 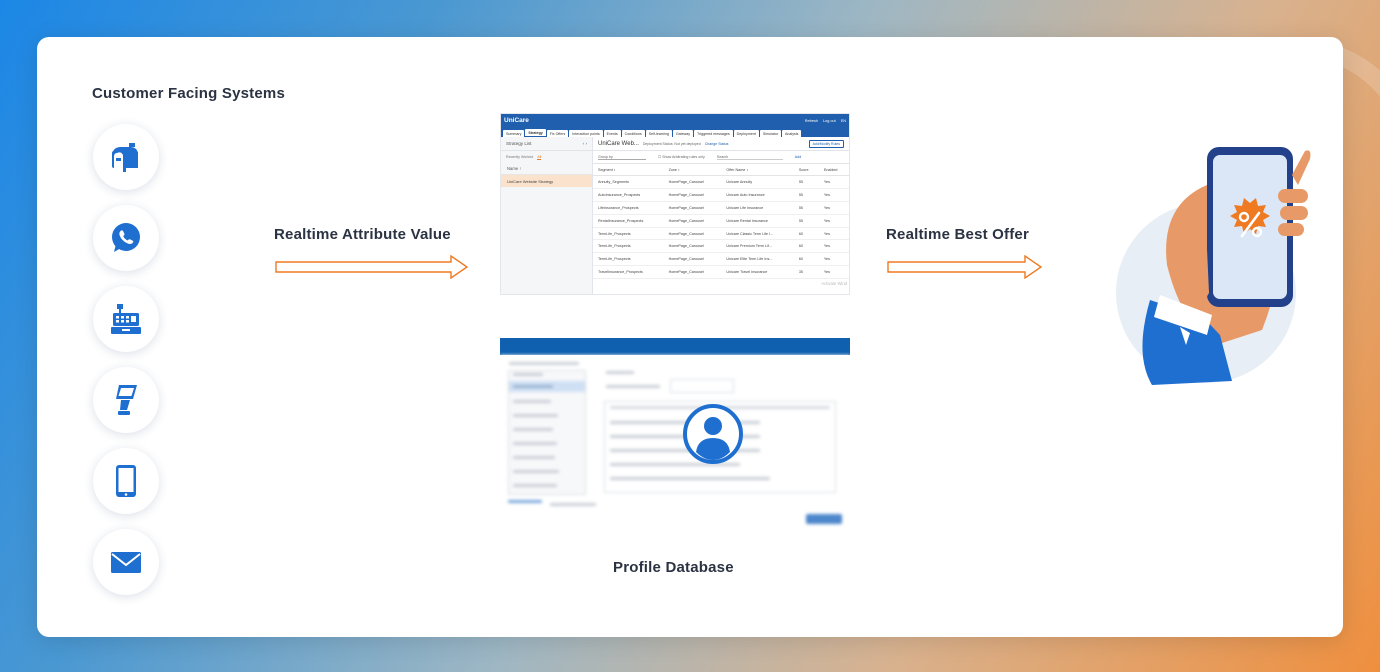 I want to click on table-cell: AutoInsurance_Prospects, so click(x=628, y=195).